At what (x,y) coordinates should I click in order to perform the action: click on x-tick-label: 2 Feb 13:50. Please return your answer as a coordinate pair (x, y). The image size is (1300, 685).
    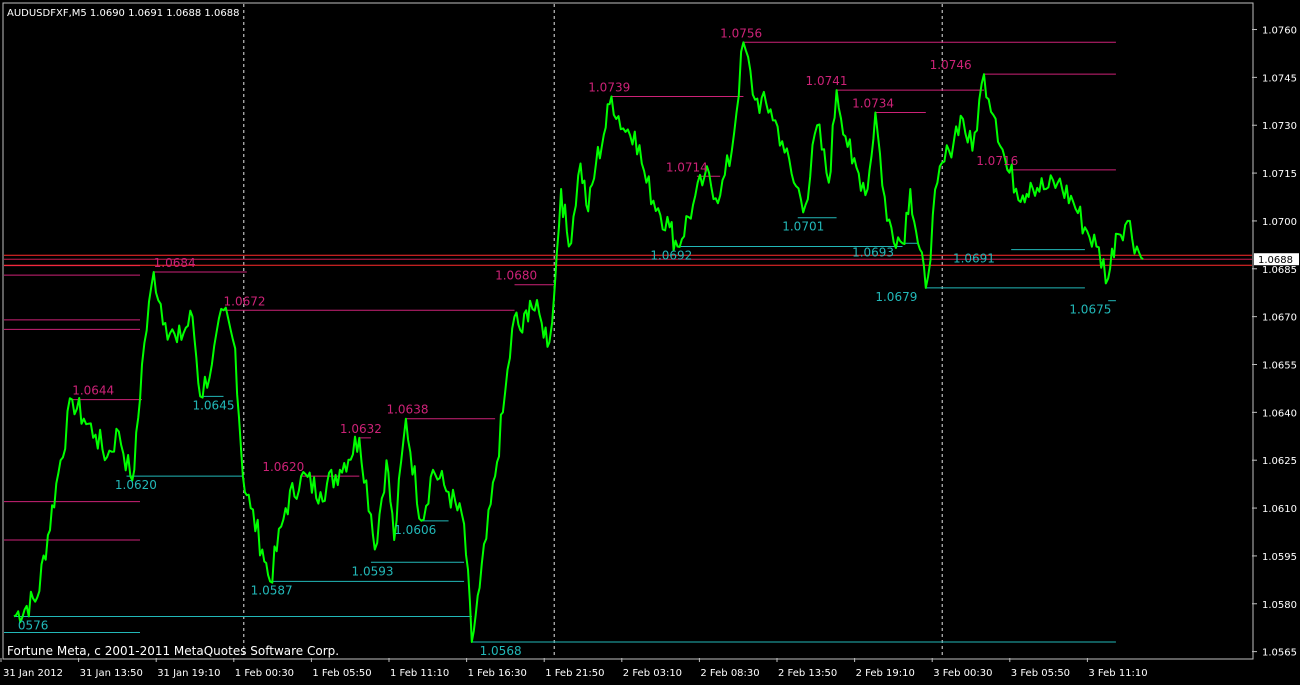
    Looking at the image, I should click on (807, 673).